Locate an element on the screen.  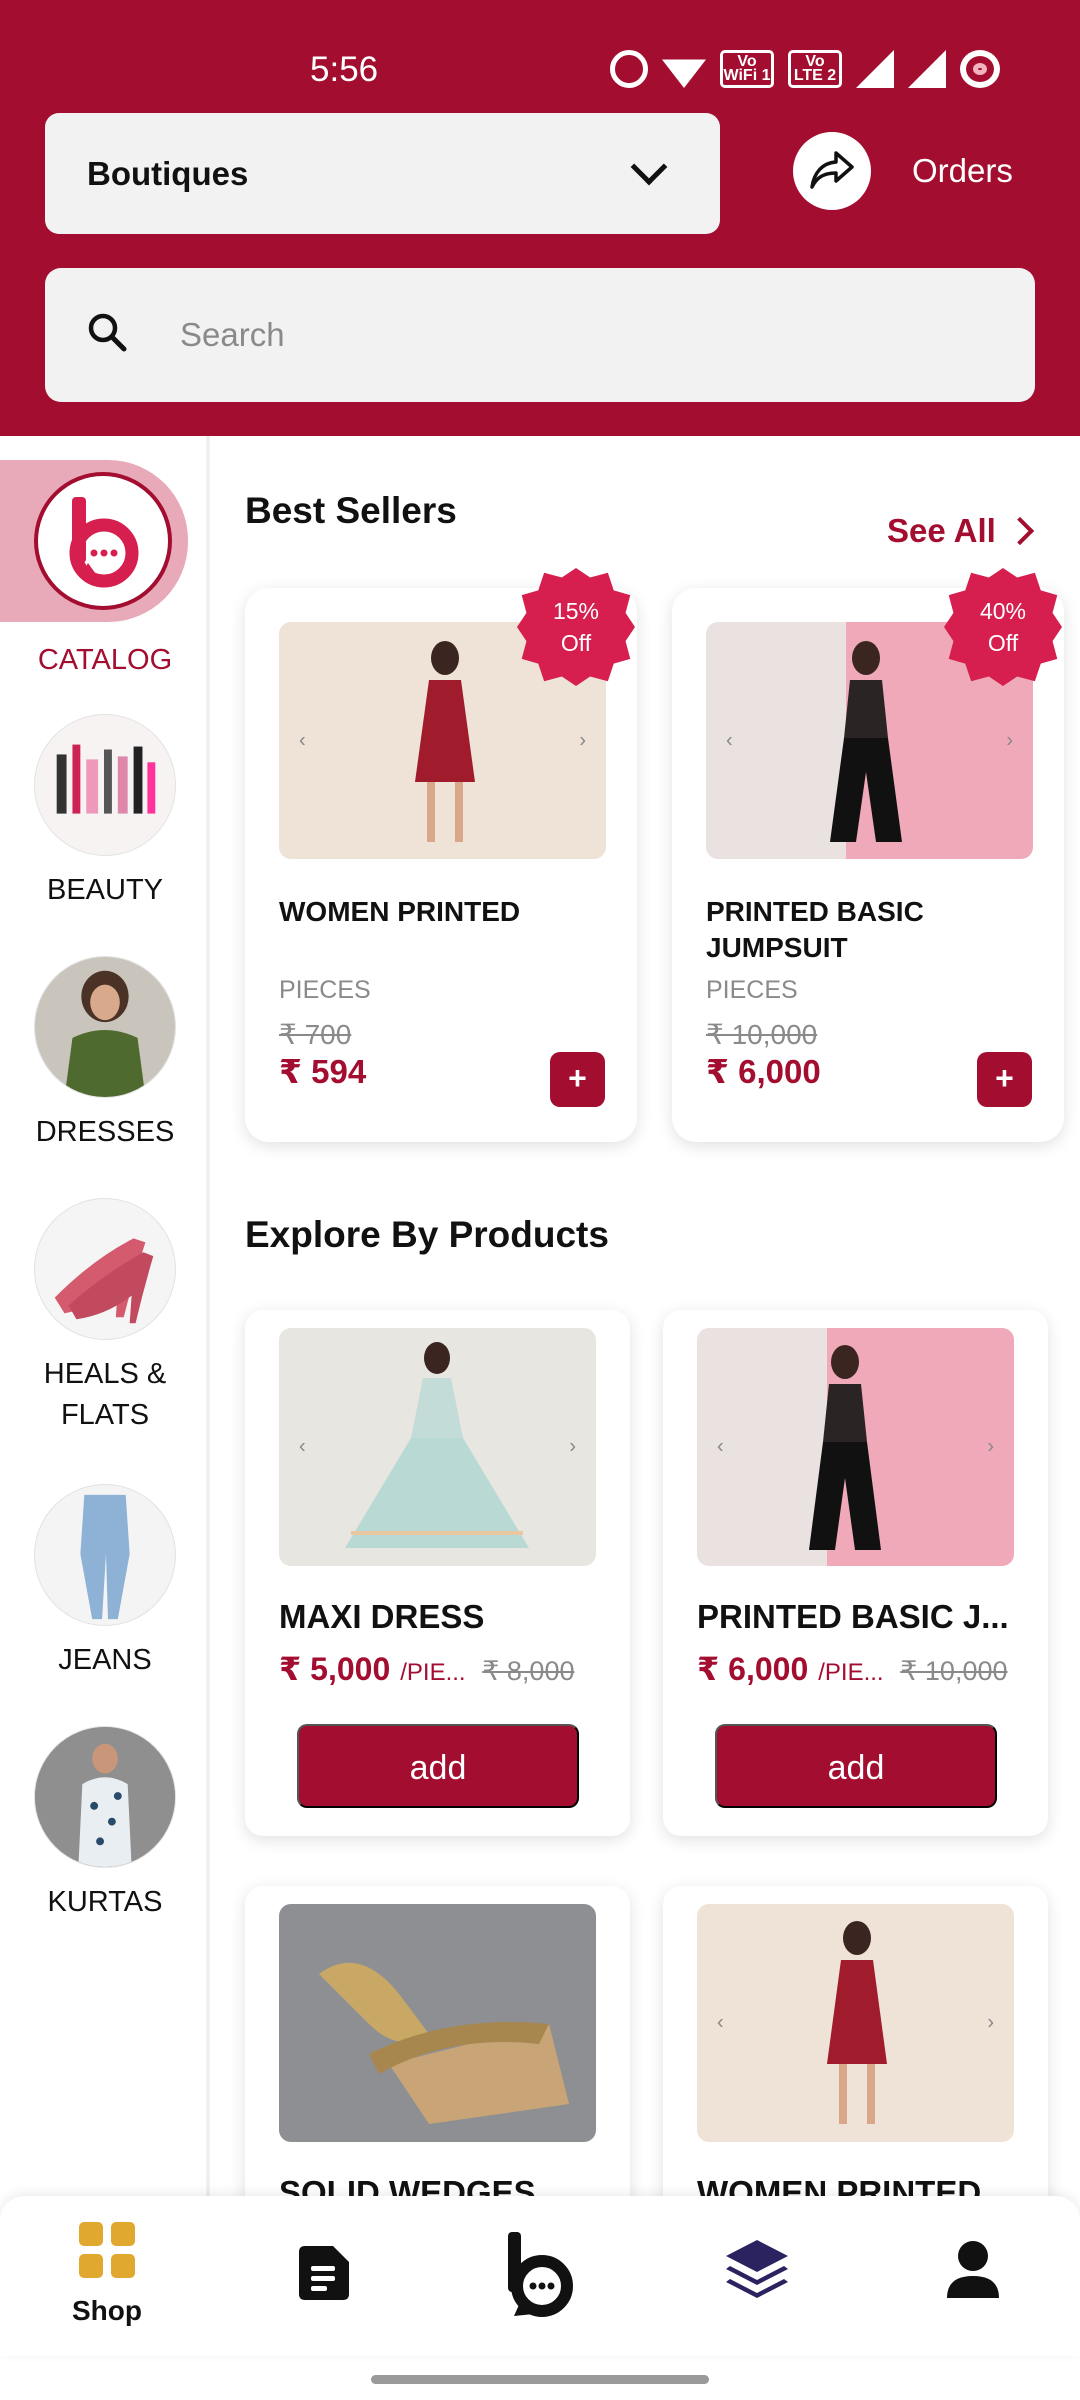
nav-tab-categories is located at coordinates (757, 2271).